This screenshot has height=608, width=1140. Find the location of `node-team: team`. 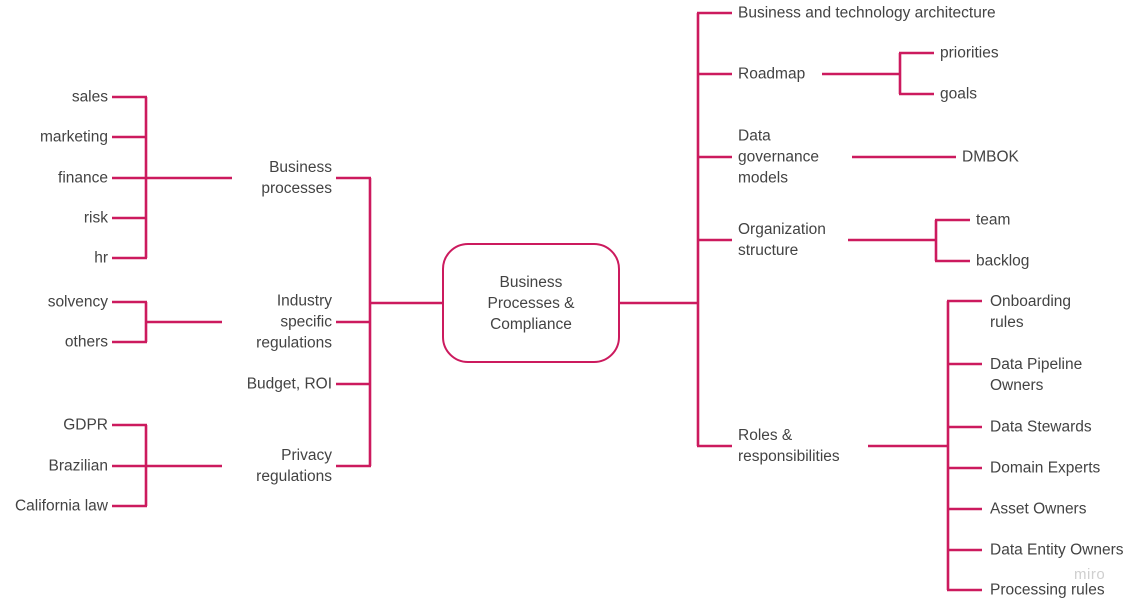

node-team: team is located at coordinates (1051, 220).